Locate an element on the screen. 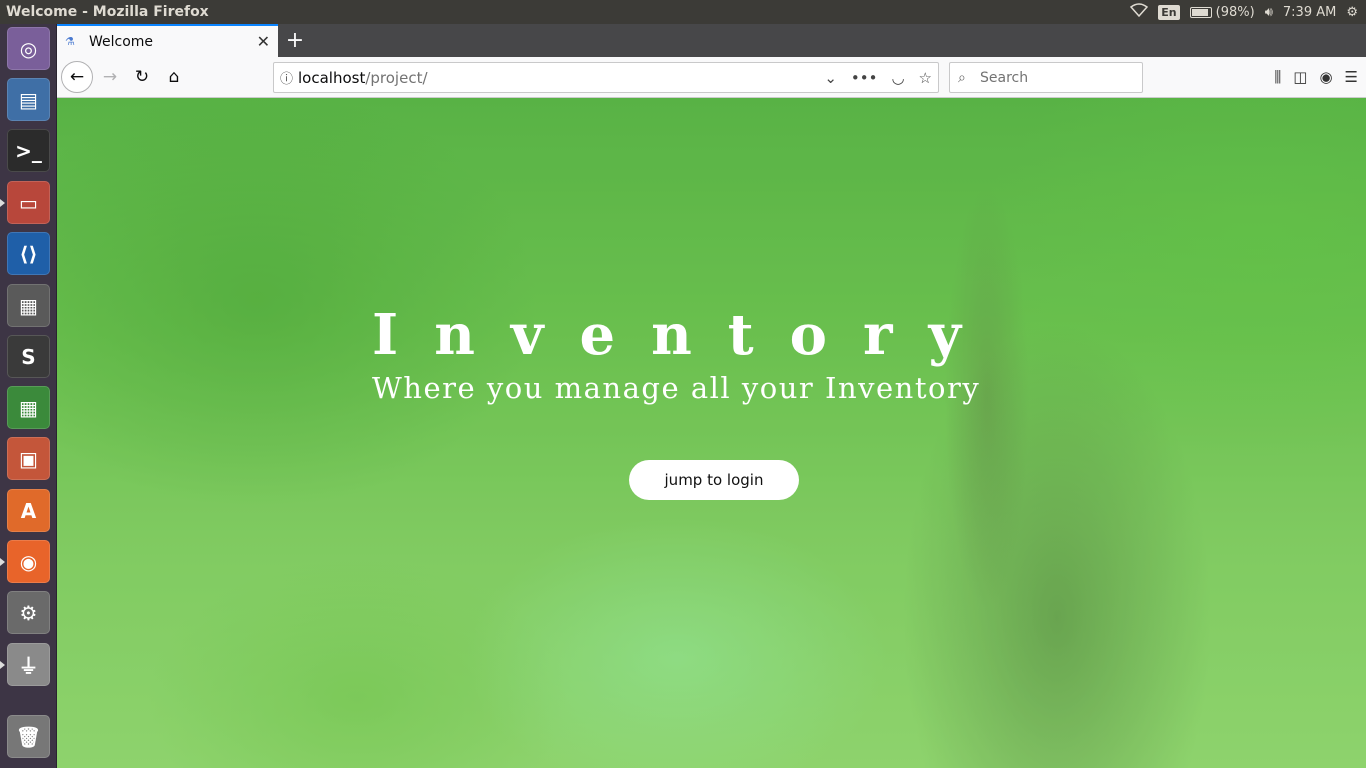 This screenshot has width=1366, height=768. gear-icon: ⚙ is located at coordinates (1352, 12).